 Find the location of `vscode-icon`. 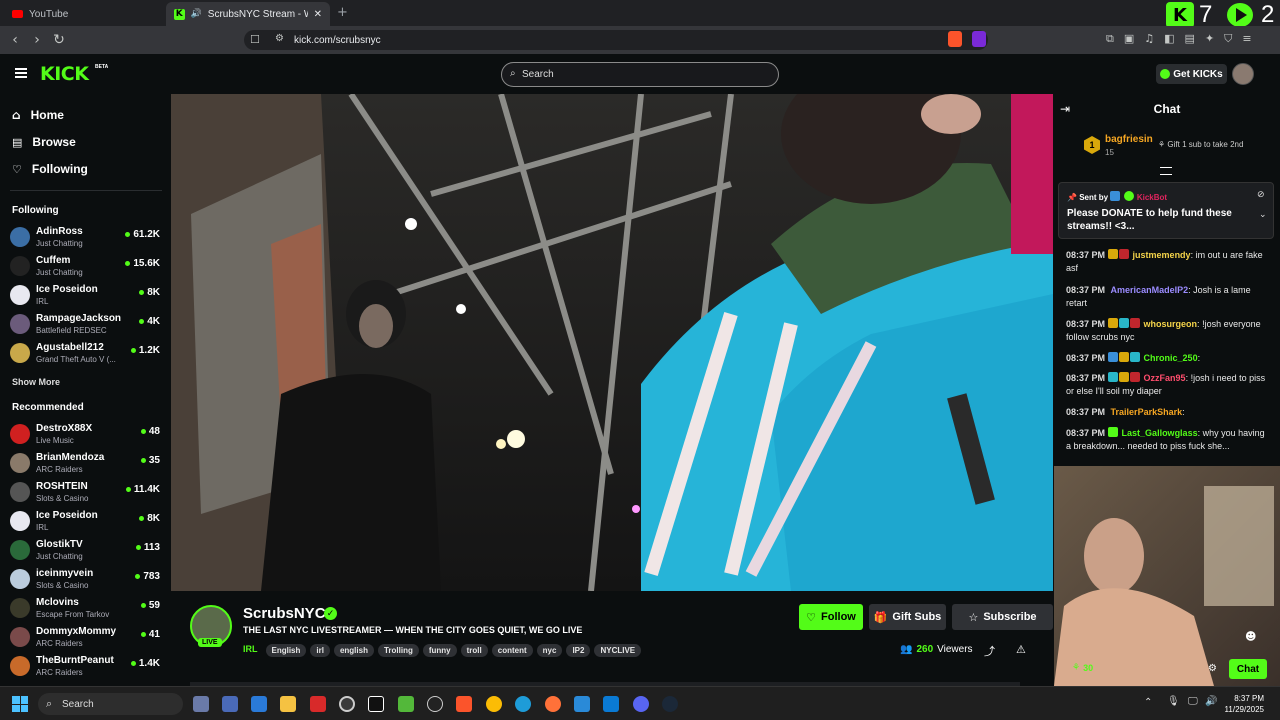

vscode-icon is located at coordinates (611, 704).